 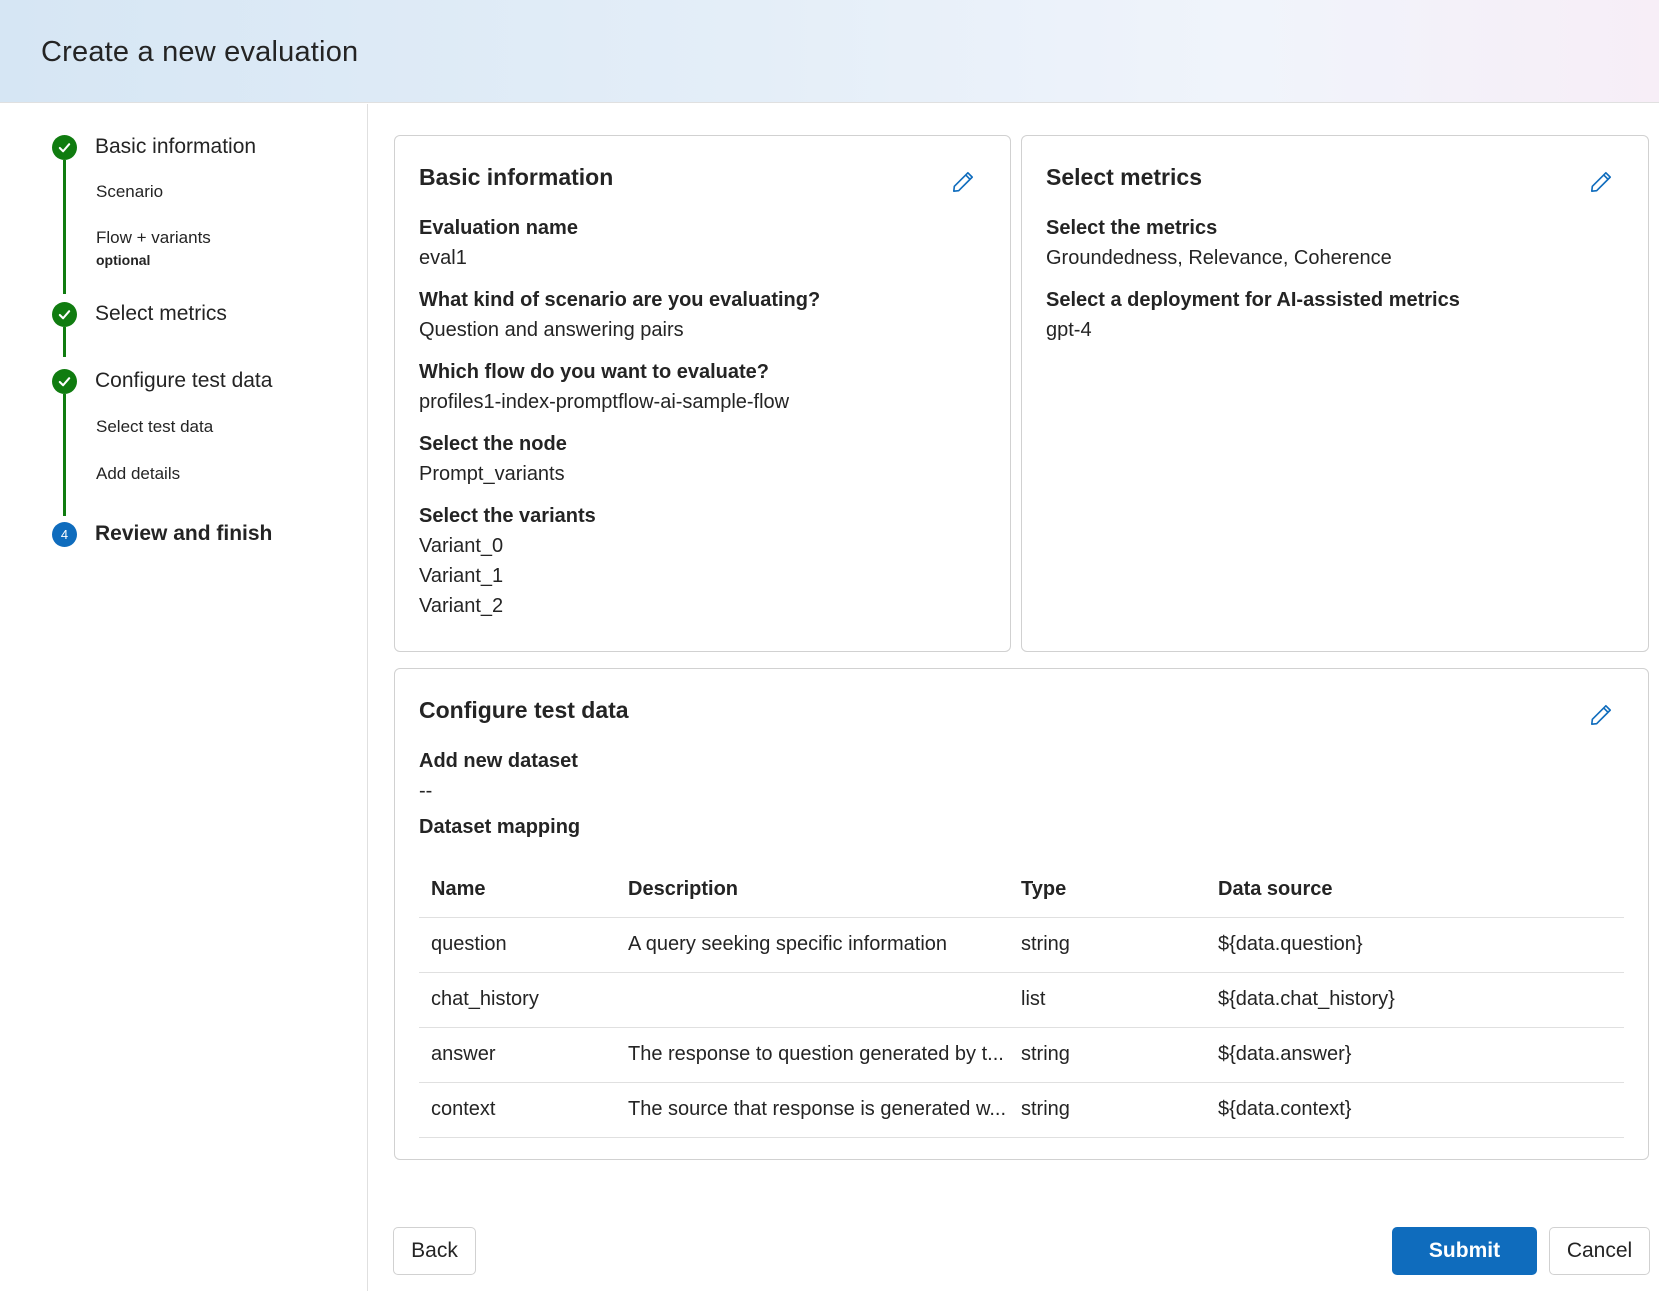 I want to click on variant-item: Variant_2, so click(x=461, y=606).